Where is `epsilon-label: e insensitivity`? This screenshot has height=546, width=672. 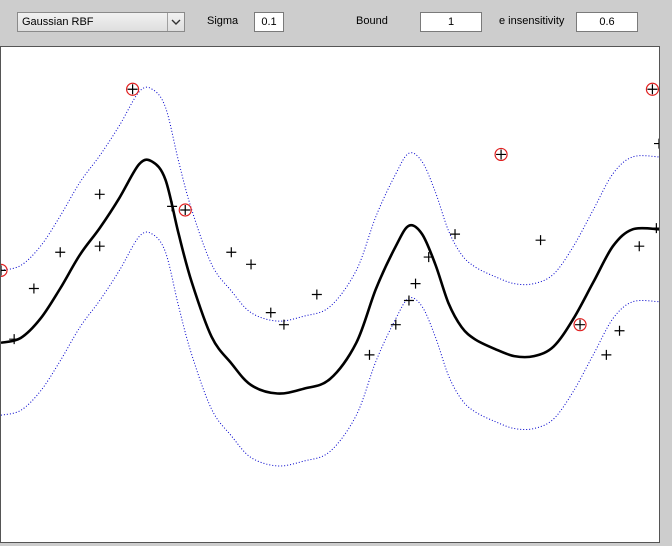 epsilon-label: e insensitivity is located at coordinates (532, 21).